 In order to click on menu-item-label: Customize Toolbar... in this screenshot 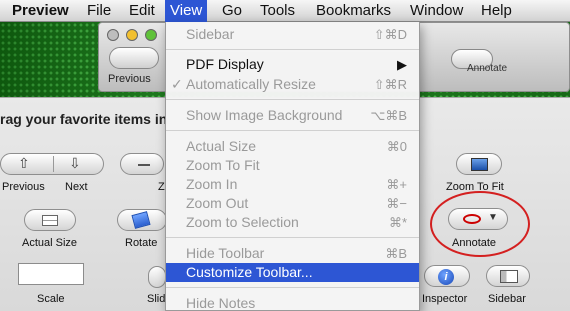, I will do `click(249, 272)`.